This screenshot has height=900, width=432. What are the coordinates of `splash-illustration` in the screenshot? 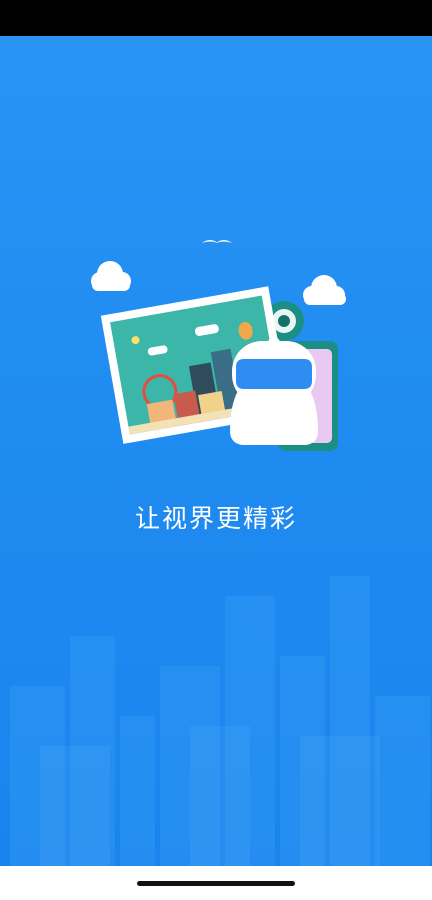 It's located at (218, 345).